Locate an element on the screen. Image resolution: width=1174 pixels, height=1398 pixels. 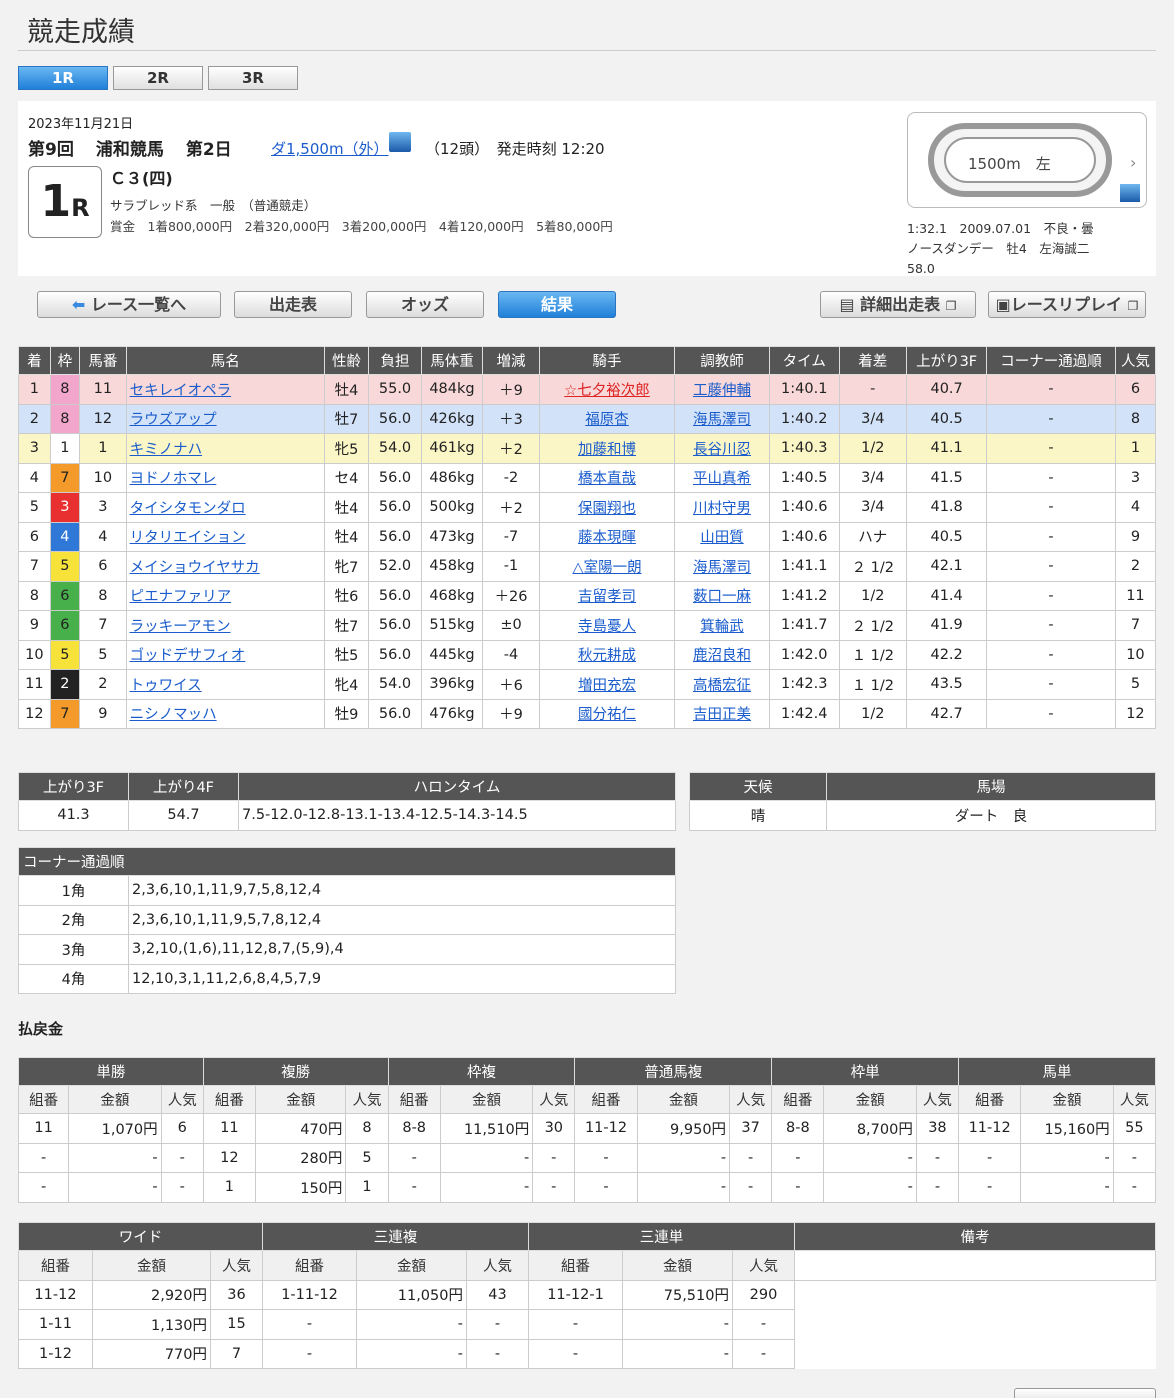
cell-6: 473kg is located at coordinates (452, 536).